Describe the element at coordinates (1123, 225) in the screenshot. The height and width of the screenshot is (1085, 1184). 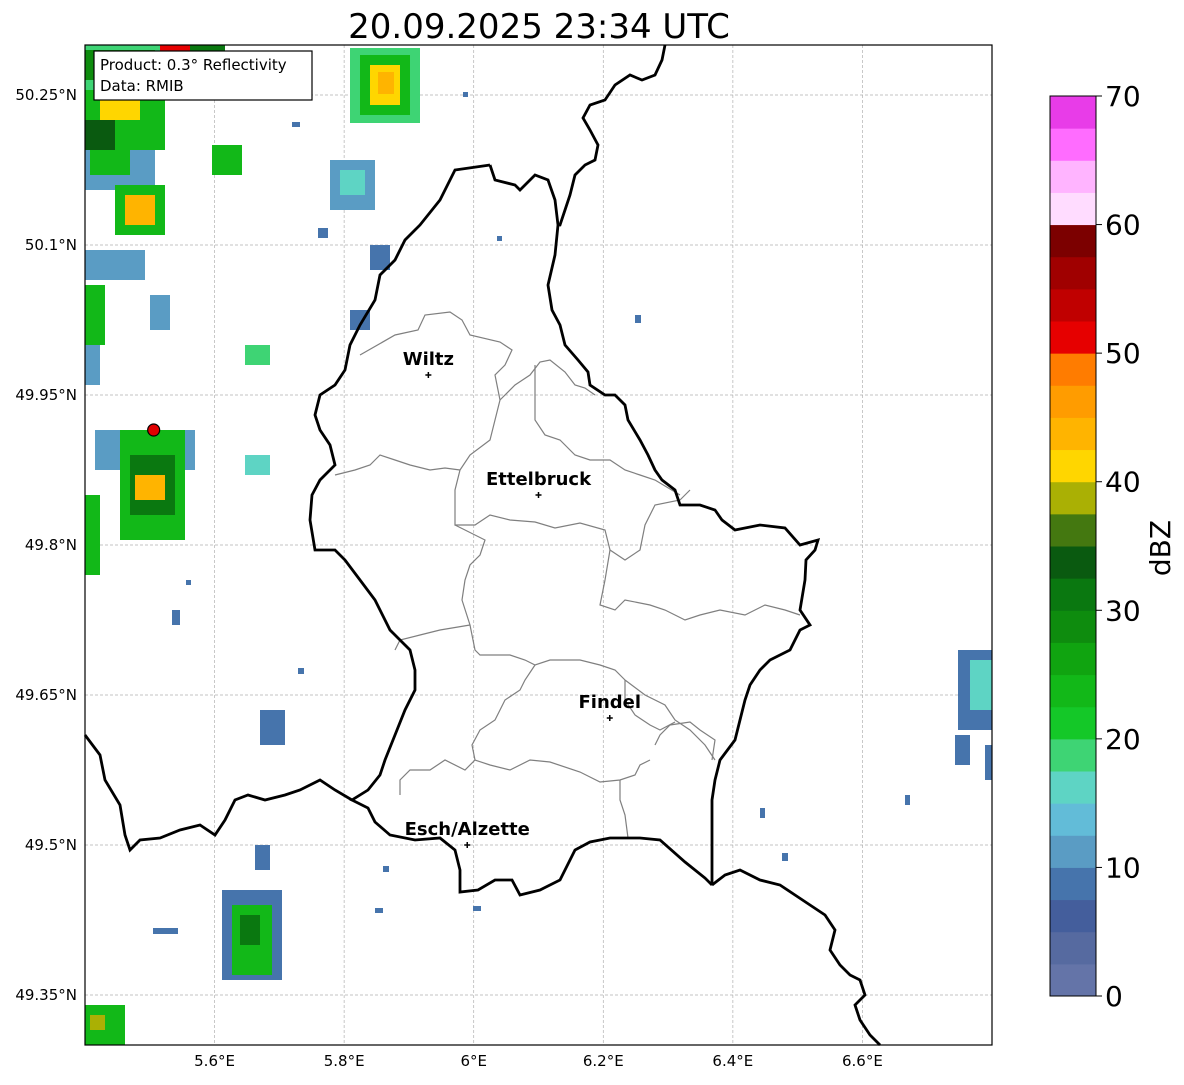
I see `colorbar-tick-label: 60` at that location.